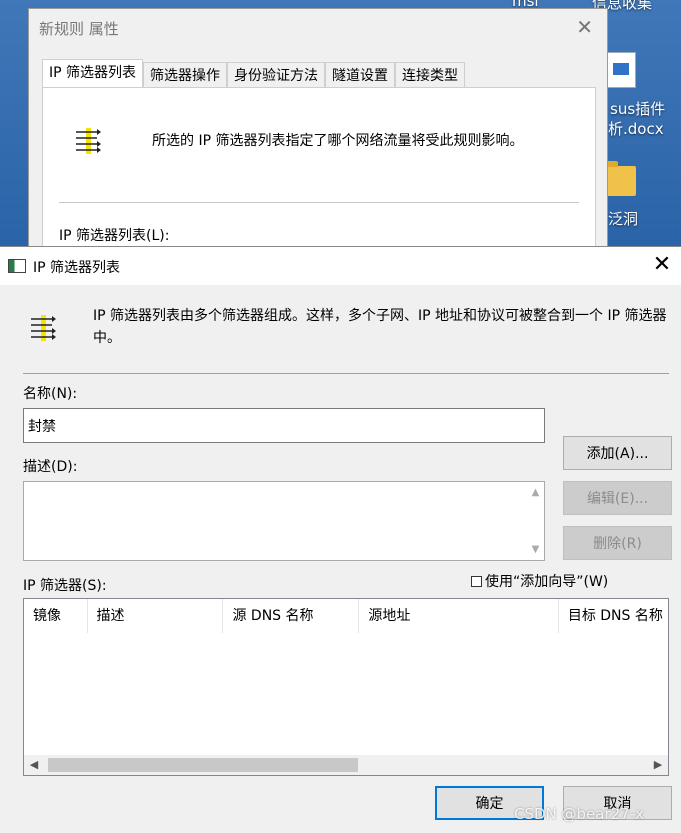 The image size is (681, 833). Describe the element at coordinates (284, 425) in the screenshot. I see `name-input` at that location.